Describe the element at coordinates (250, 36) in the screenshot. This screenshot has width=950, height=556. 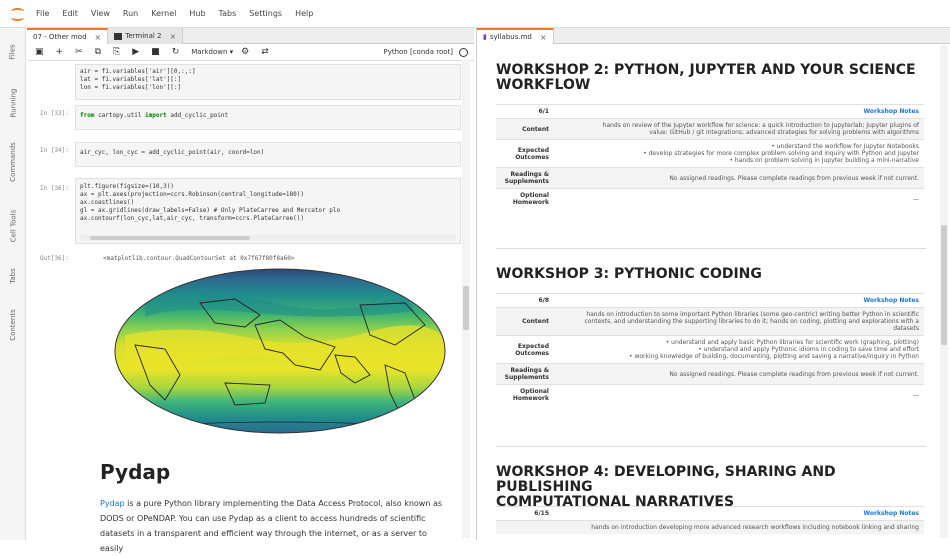
I see `notebook-tabbar: 07 - Other mod × Terminal 2 ×` at that location.